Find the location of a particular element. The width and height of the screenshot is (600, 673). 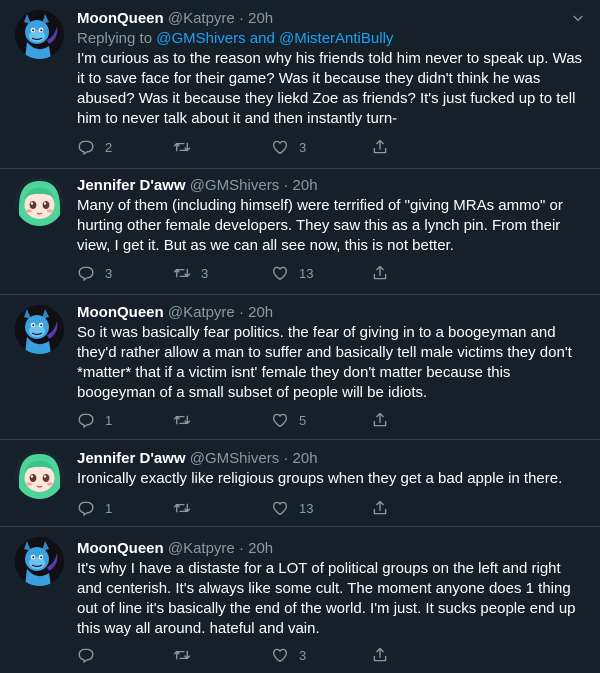

like-button: 5 is located at coordinates (288, 420).